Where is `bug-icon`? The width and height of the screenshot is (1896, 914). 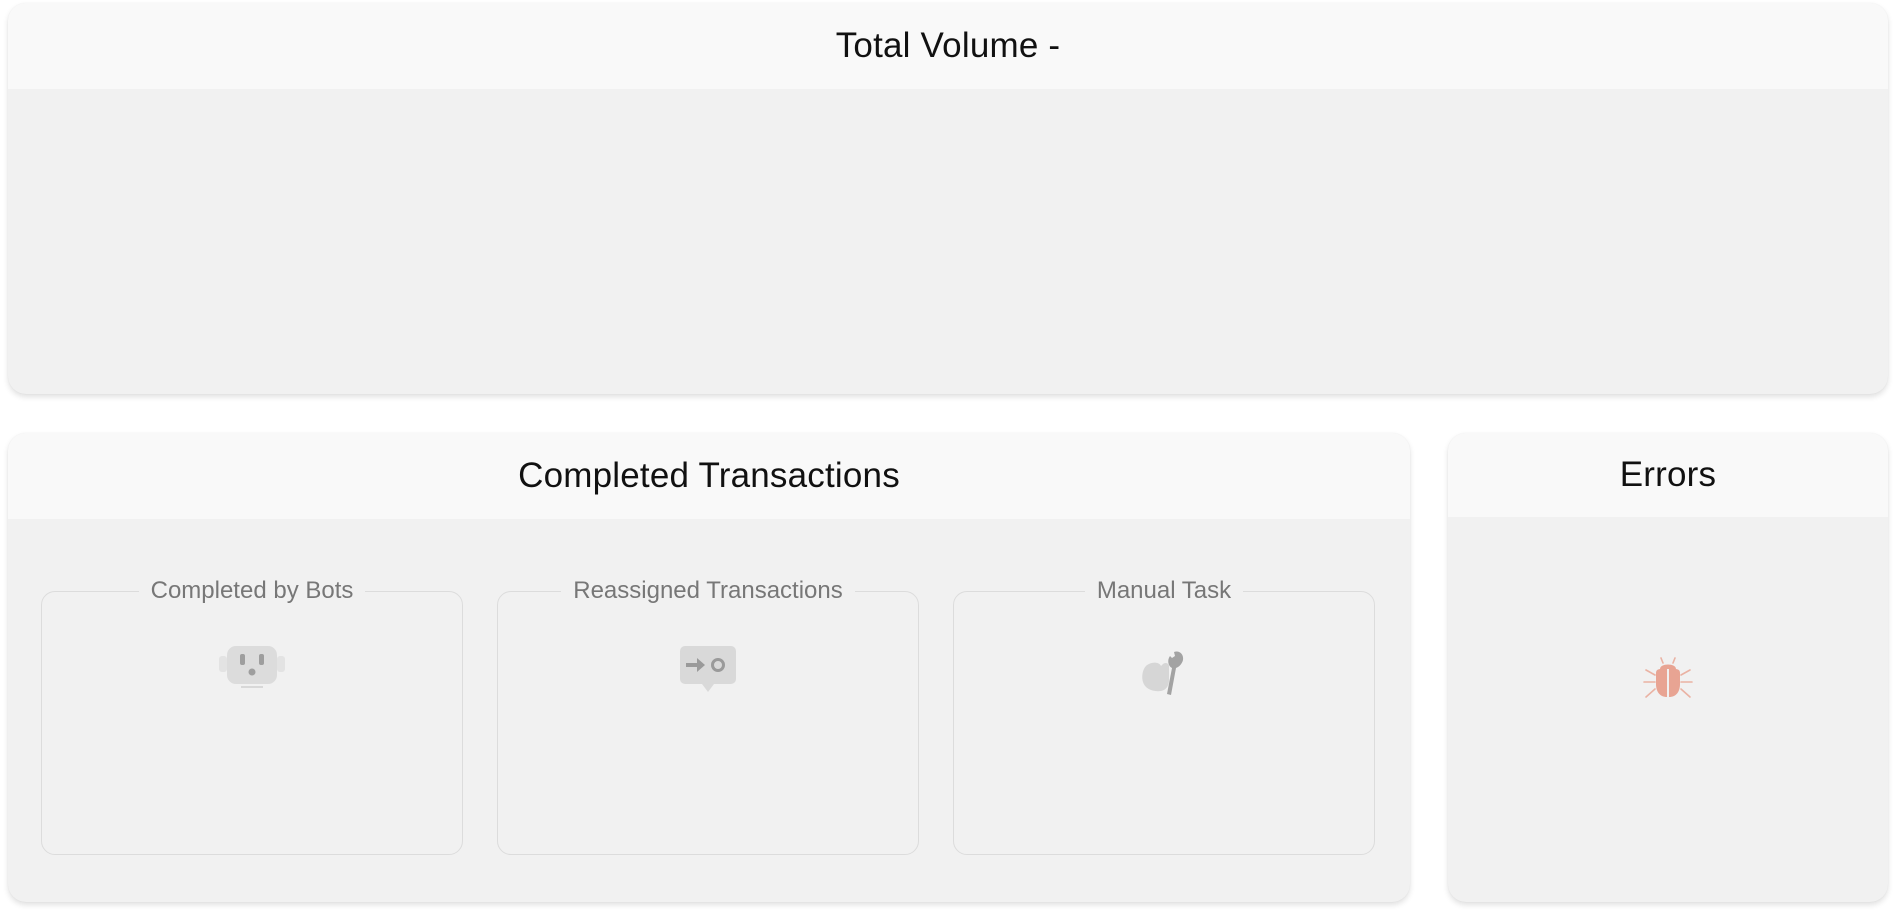
bug-icon is located at coordinates (1668, 682).